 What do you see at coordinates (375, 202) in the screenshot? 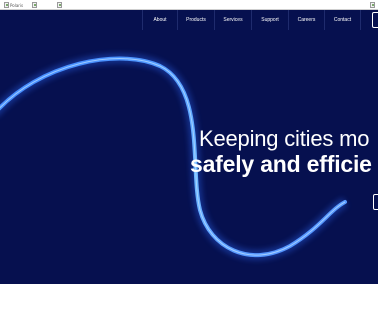
I see `hero-cta-button` at bounding box center [375, 202].